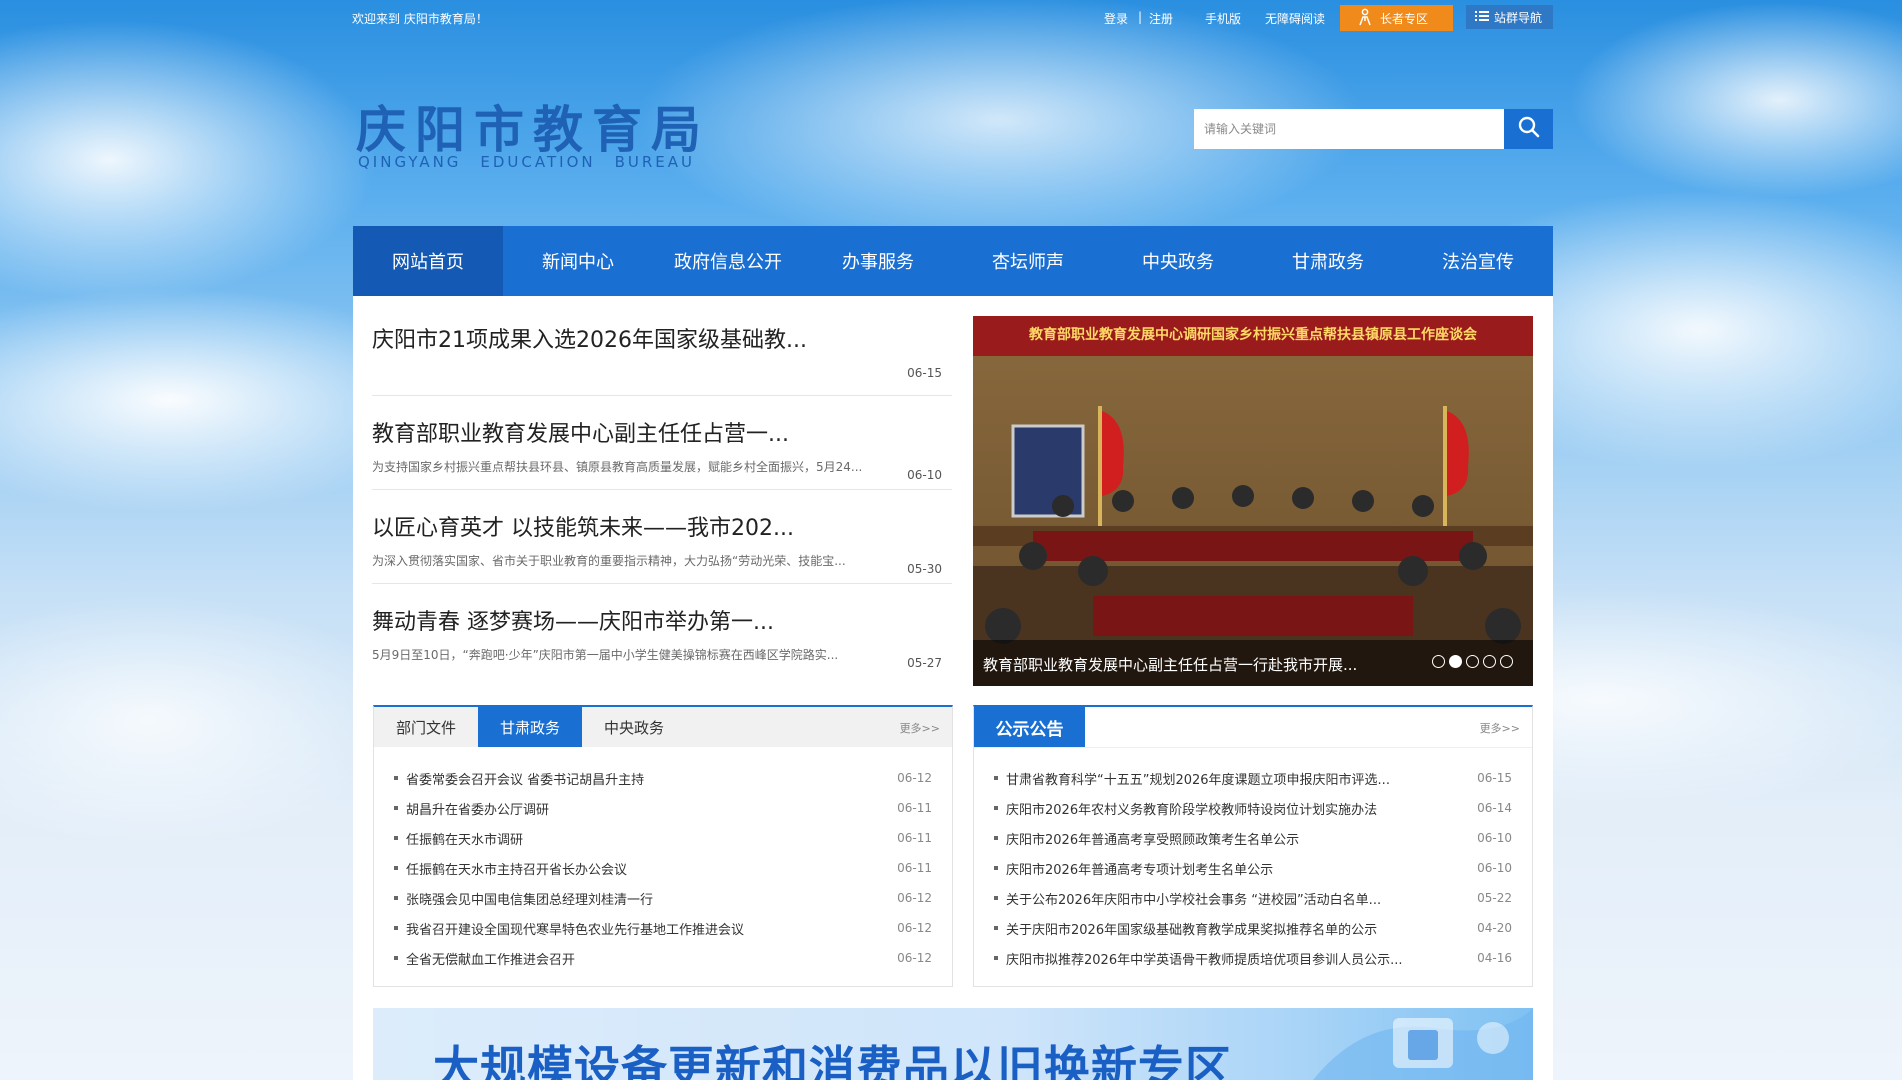  I want to click on welcome-text: 欢迎来到 庆阳市教育局！, so click(420, 19).